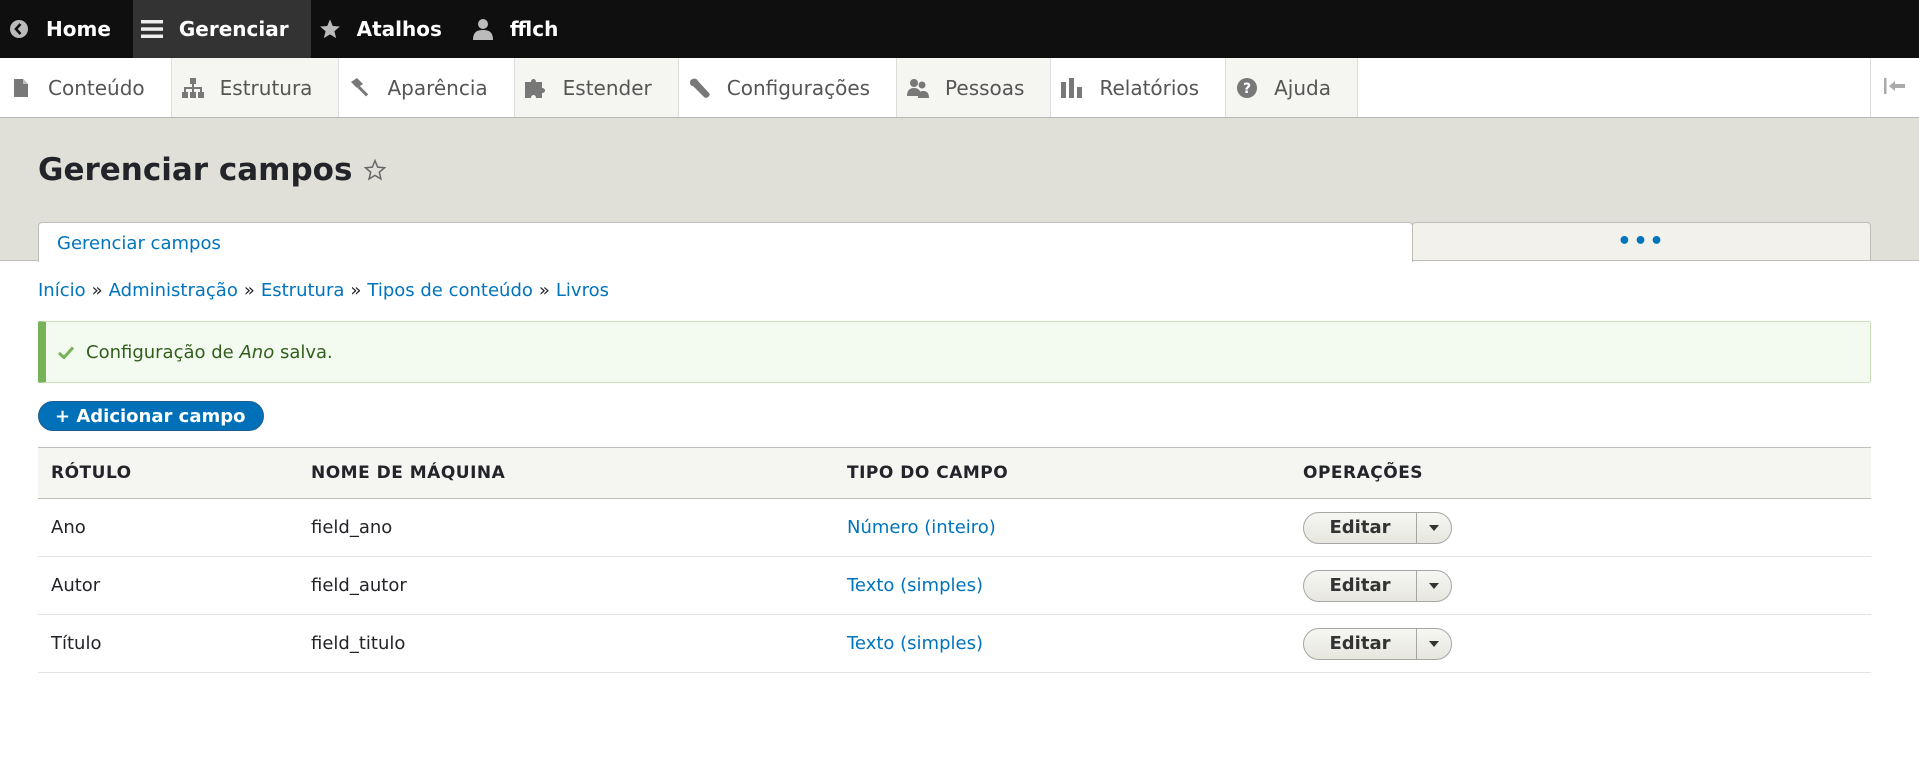  Describe the element at coordinates (959, 29) in the screenshot. I see `admin-toolbar: Home Gerenciar Atalhos fflch` at that location.